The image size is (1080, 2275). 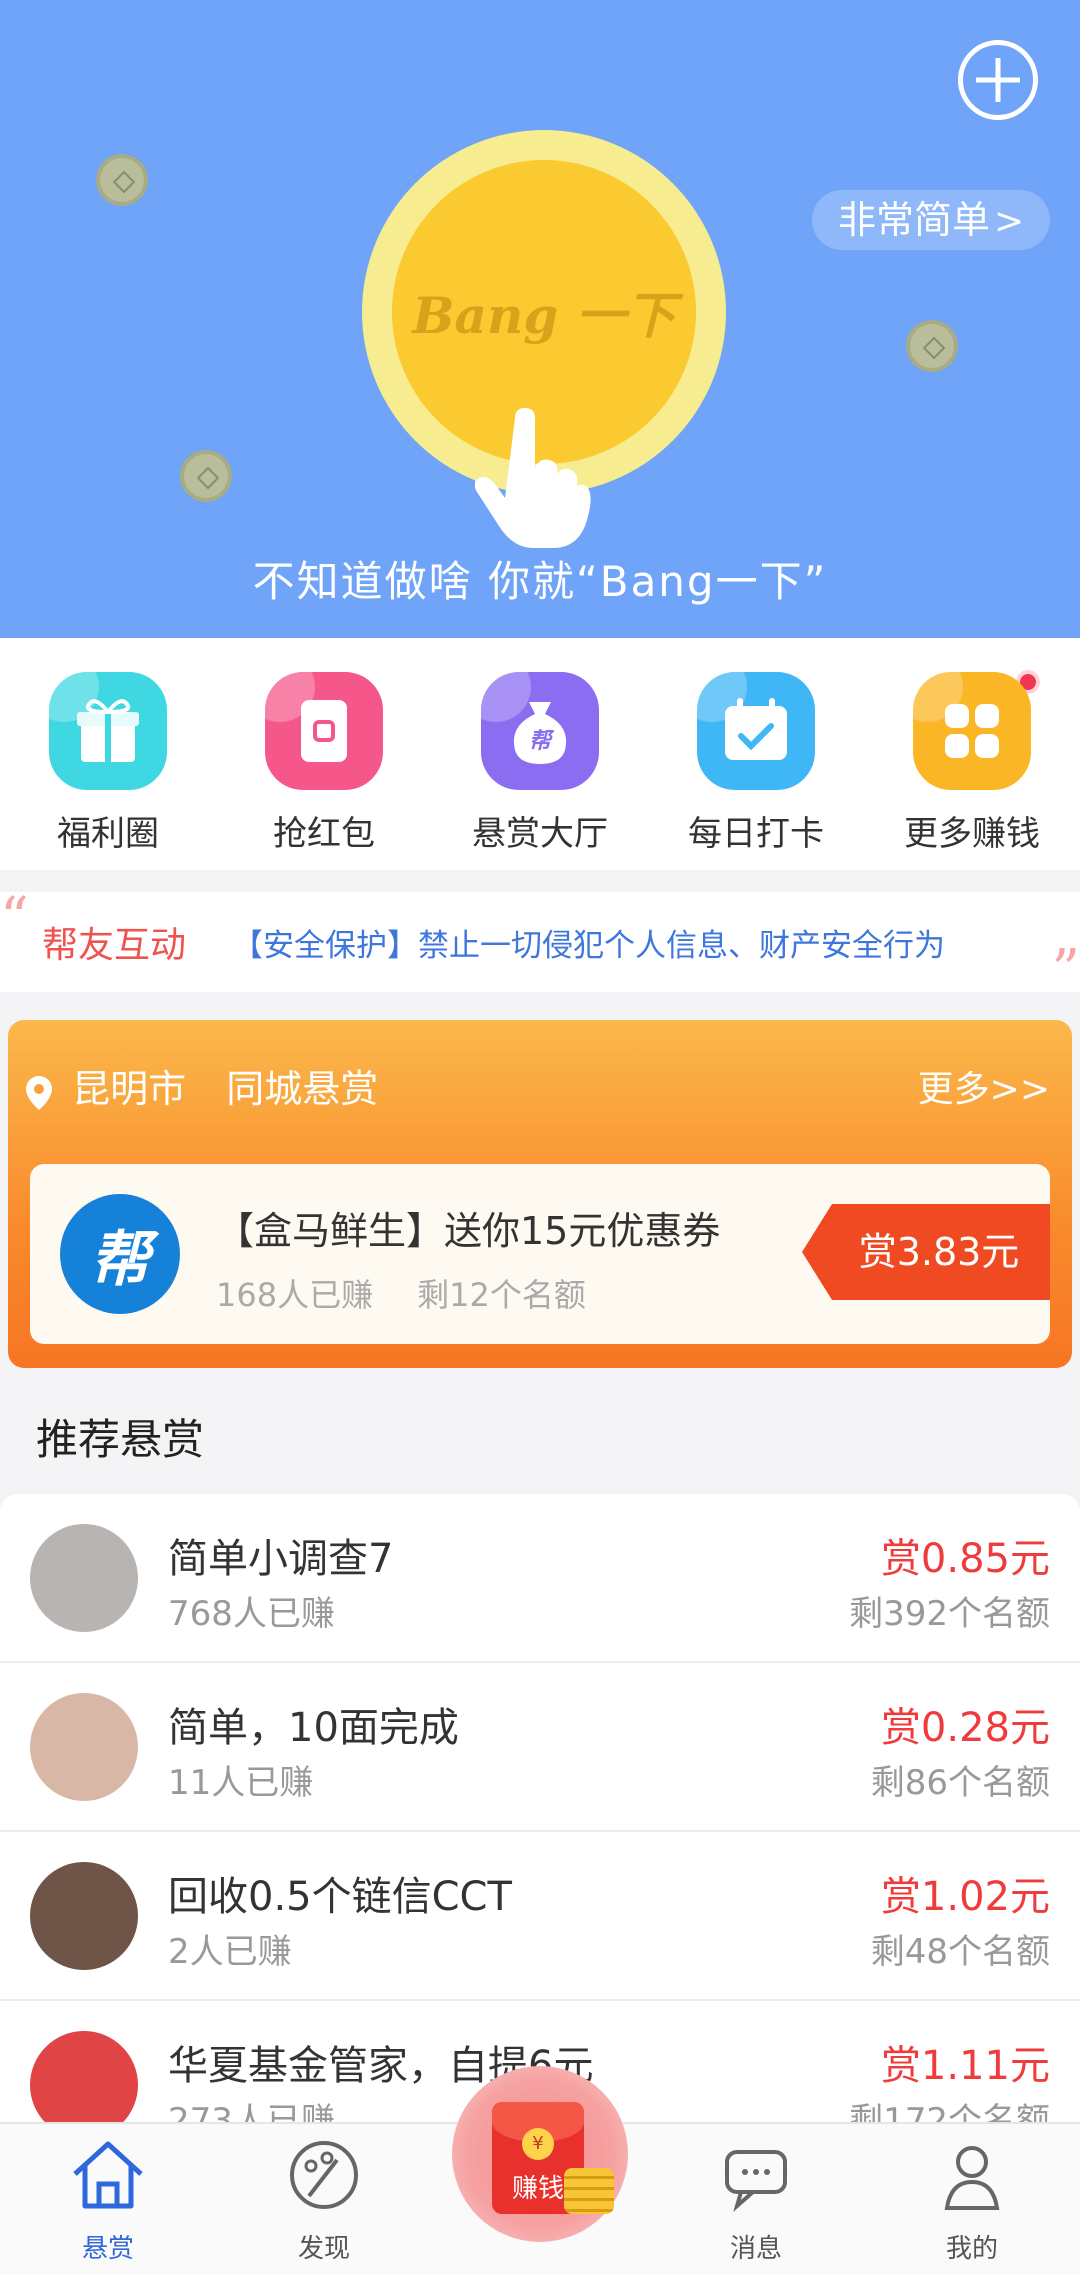 What do you see at coordinates (998, 80) in the screenshot?
I see `add-button` at bounding box center [998, 80].